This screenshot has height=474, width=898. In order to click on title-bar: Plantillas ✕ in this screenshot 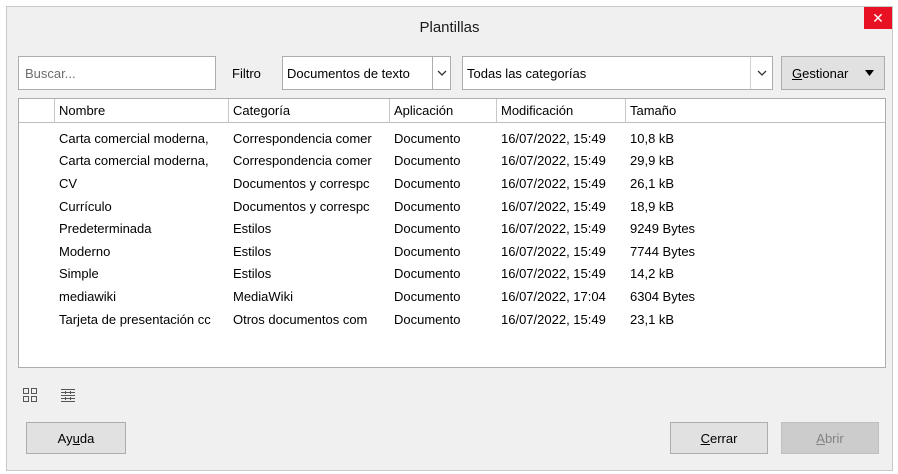, I will do `click(449, 27)`.